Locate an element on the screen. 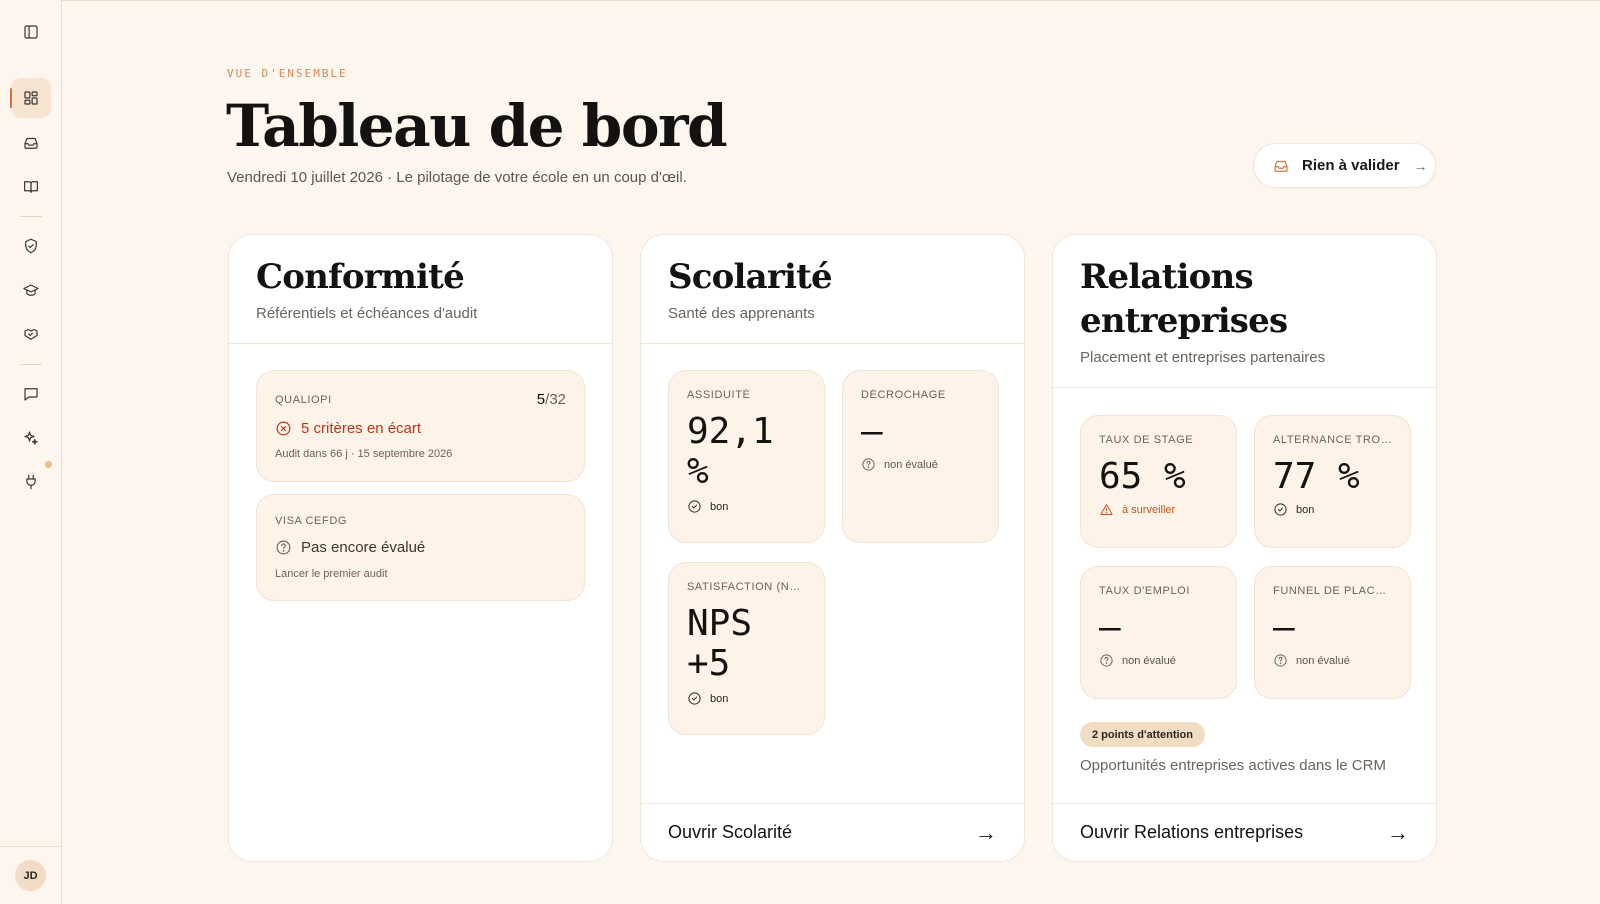 The image size is (1600, 904). metric-label: TAUX DE STAGE is located at coordinates (1146, 440).